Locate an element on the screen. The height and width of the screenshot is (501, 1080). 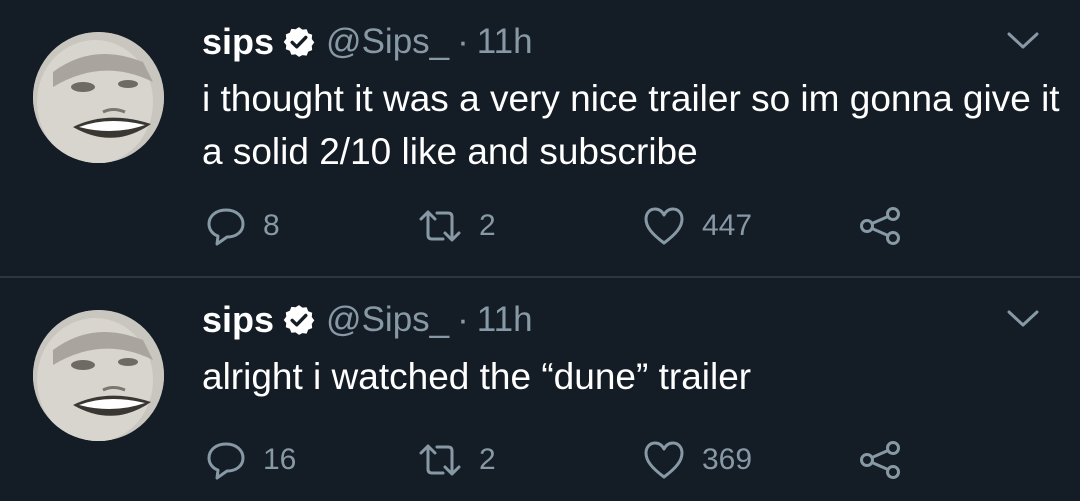
tweet-actions: 8 2 447 is located at coordinates (565, 226).